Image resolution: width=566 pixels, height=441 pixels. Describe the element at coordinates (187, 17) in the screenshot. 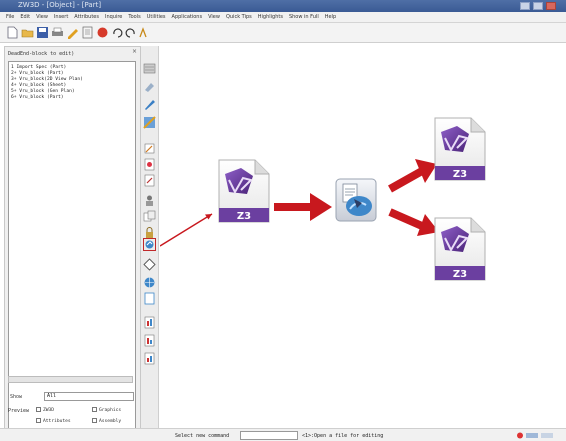

I see `menu-applications: Applications` at that location.